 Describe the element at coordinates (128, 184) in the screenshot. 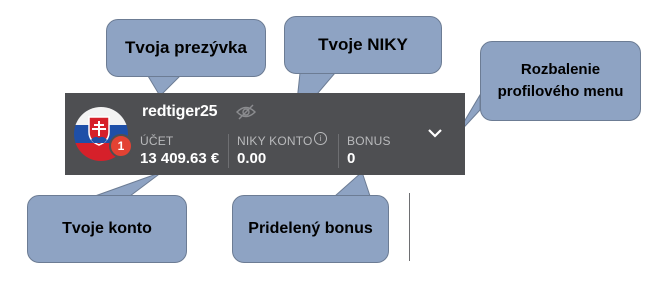

I see `pointer-konto` at that location.